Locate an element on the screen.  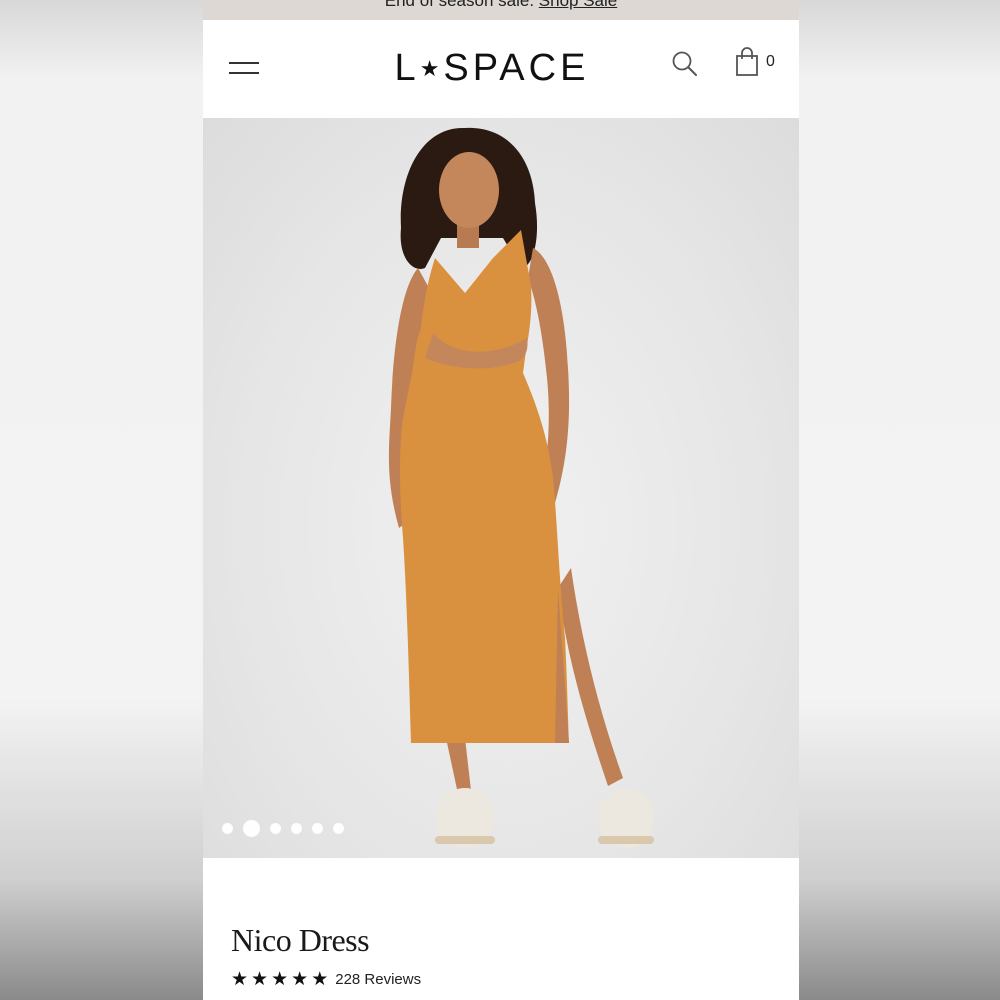
promo-banner: End of season sale. Shop Sale is located at coordinates (501, 10).